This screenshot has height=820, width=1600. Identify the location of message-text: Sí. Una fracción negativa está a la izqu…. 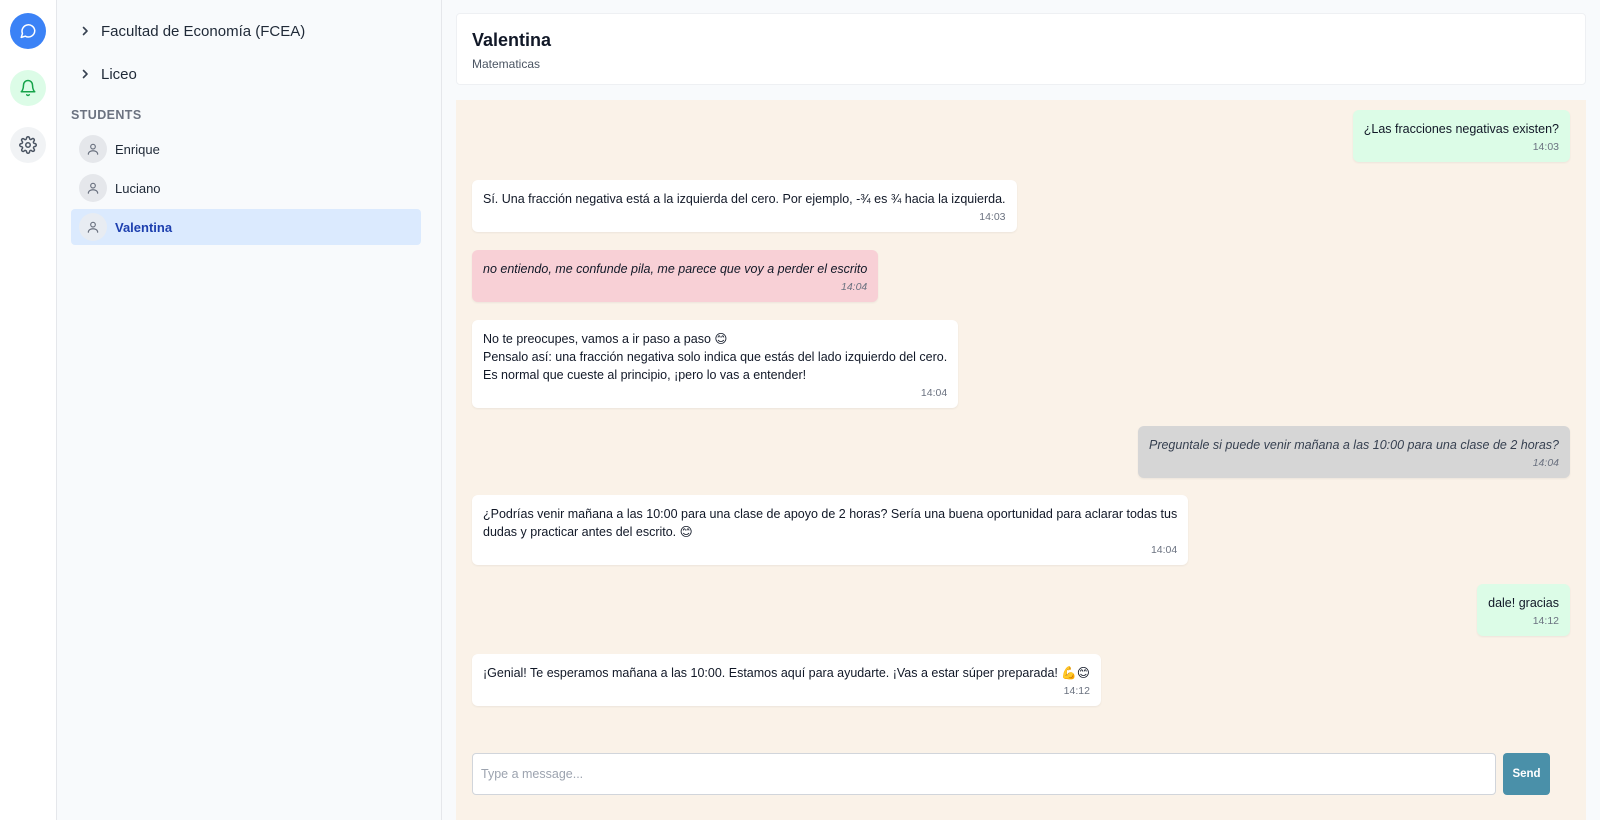
(744, 199).